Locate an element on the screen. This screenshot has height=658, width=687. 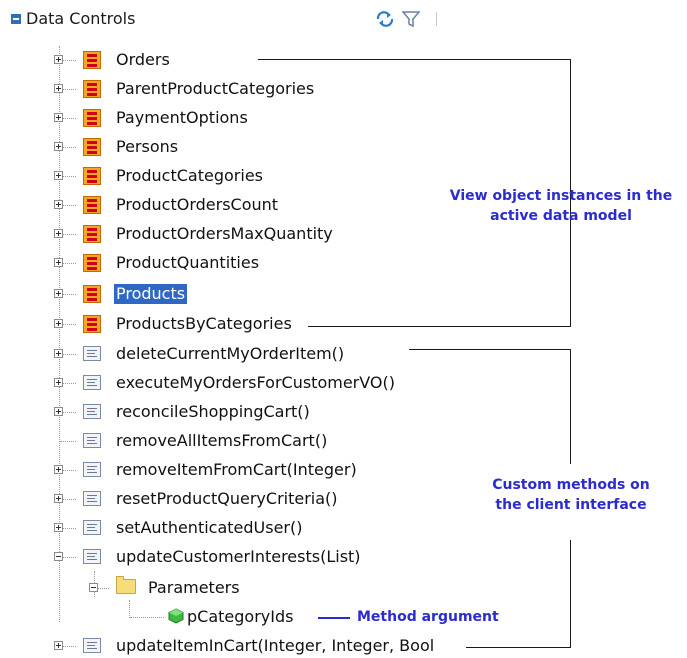
method-label: setAuthenticatedUser() is located at coordinates (209, 528).